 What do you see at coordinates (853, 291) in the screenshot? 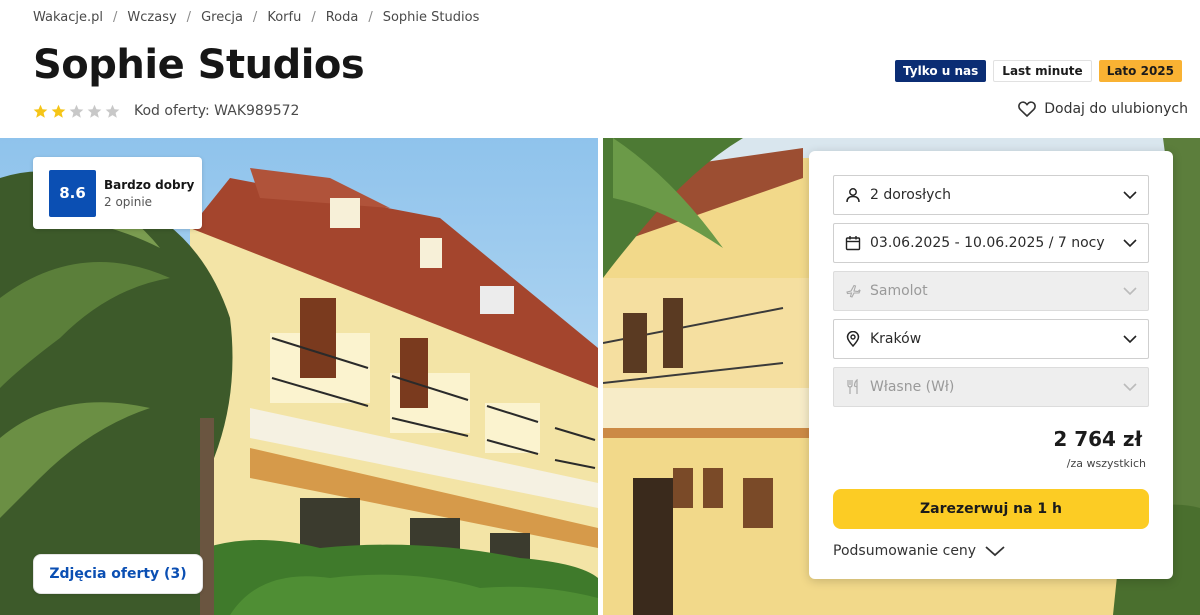
I see `plane-icon` at bounding box center [853, 291].